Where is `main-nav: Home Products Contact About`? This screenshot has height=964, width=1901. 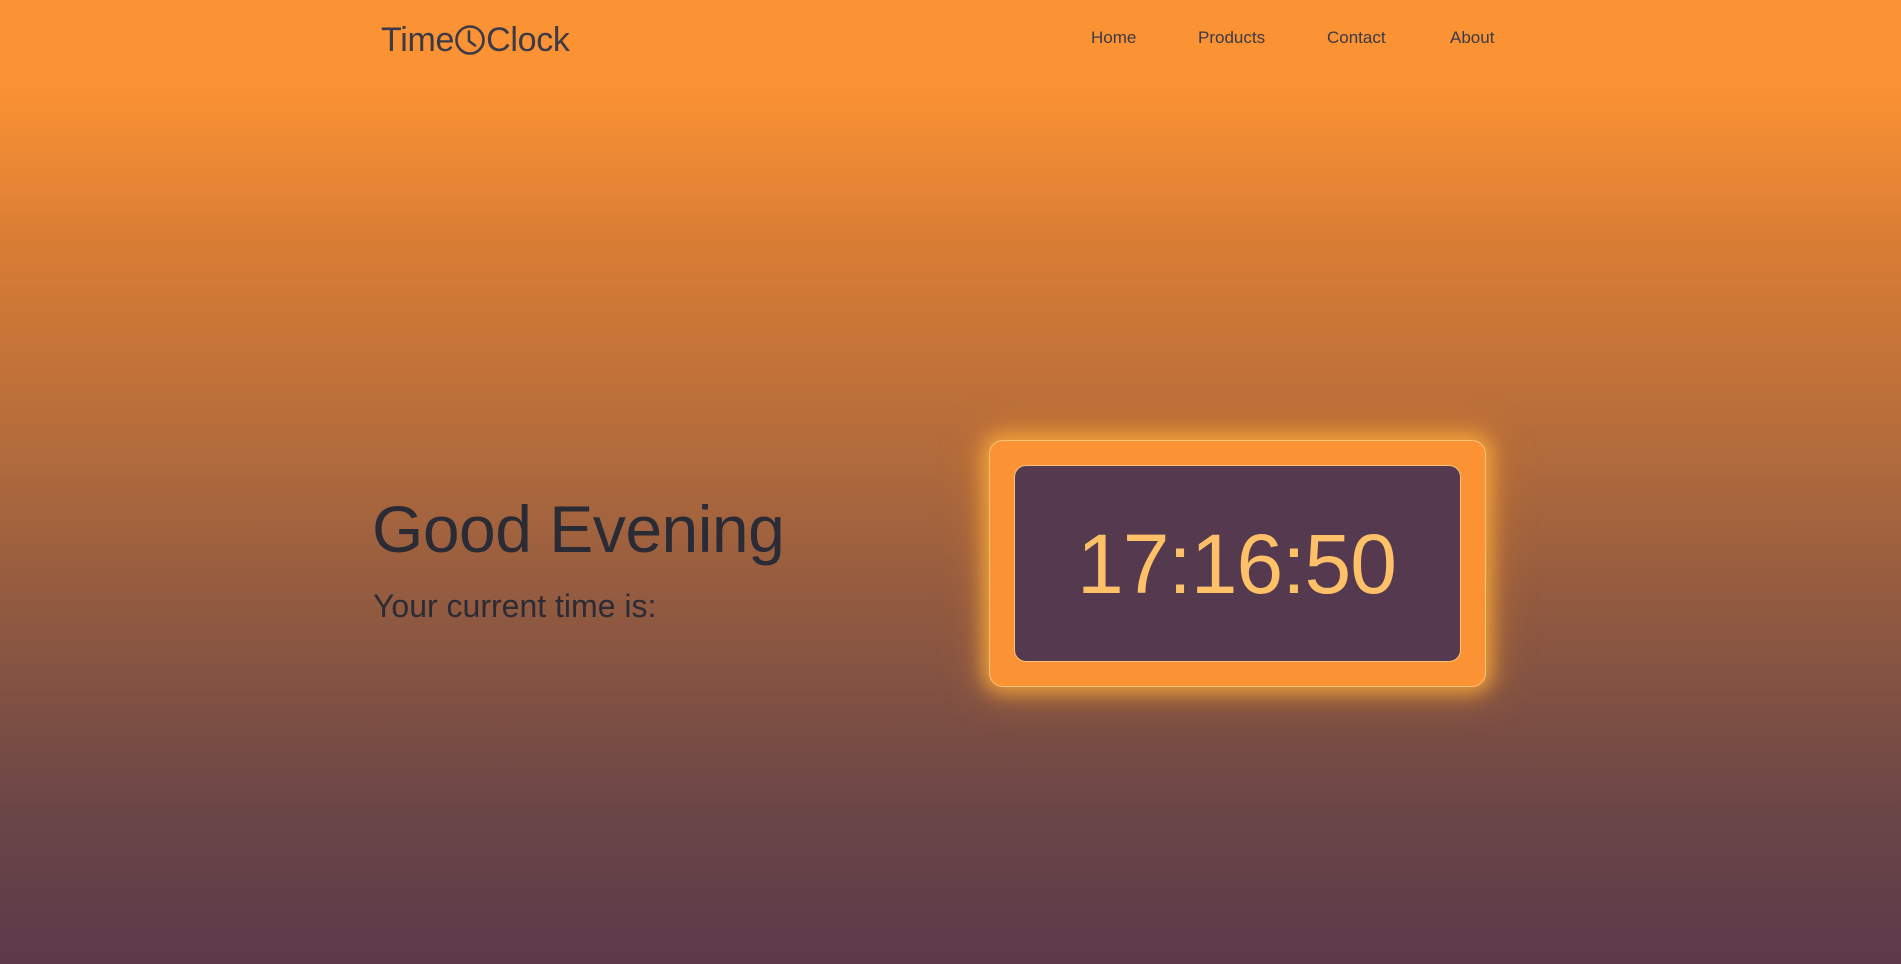 main-nav: Home Products Contact About is located at coordinates (950, 40).